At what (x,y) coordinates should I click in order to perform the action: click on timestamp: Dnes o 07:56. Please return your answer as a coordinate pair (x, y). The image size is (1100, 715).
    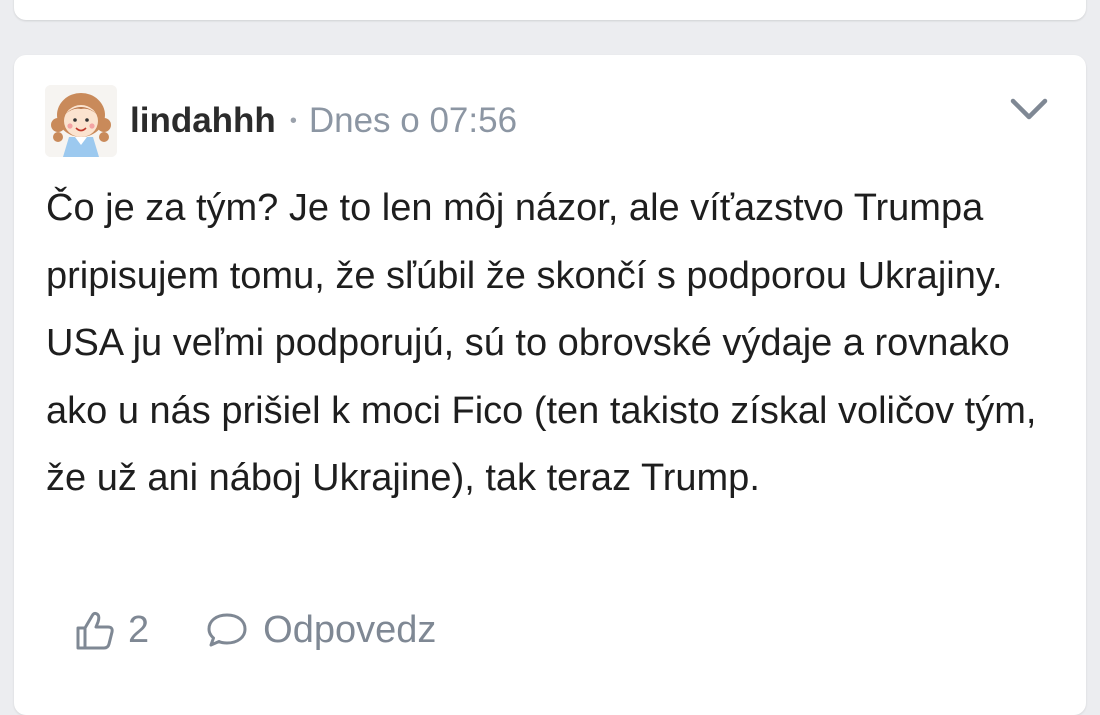
    Looking at the image, I should click on (413, 120).